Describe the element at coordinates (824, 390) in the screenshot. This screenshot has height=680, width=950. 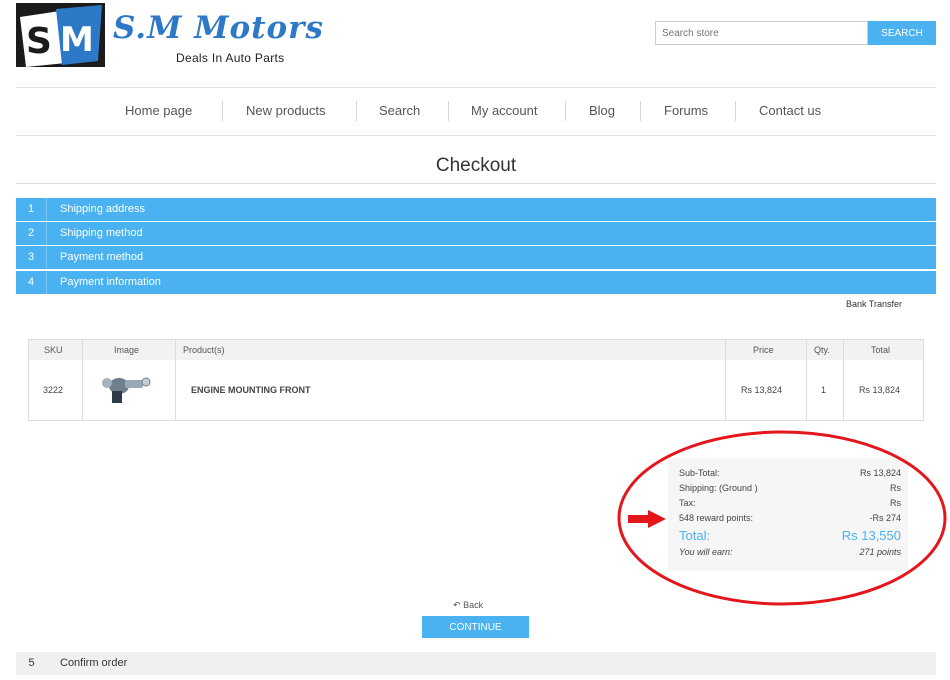
I see `row-qty: 1` at that location.